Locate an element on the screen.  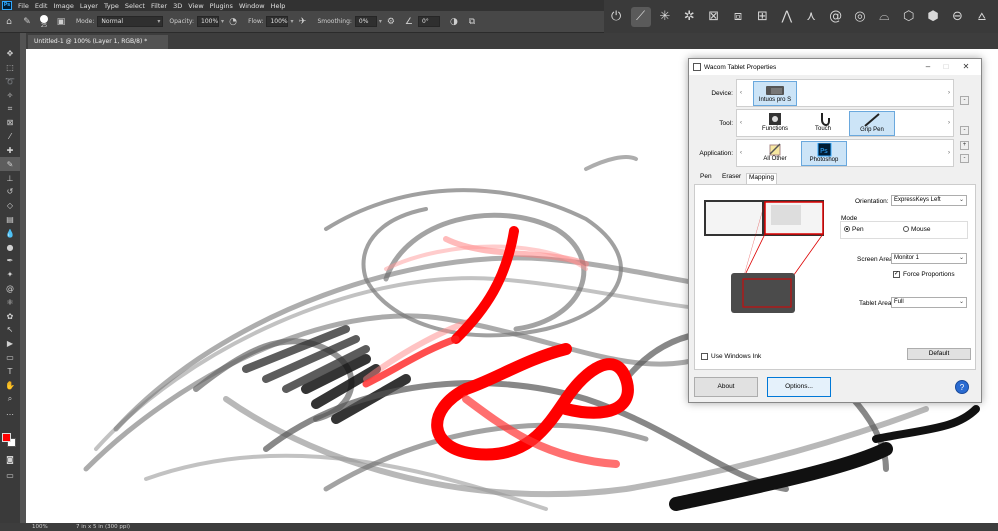
eyedropper-tool-icon: ⁄ is located at coordinates (10, 137).